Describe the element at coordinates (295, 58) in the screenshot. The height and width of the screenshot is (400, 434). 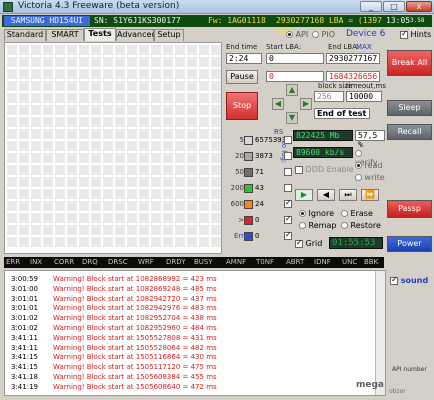
I see `start-lba-input: 0` at that location.